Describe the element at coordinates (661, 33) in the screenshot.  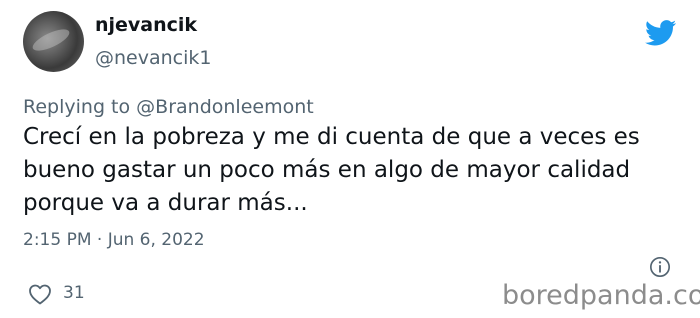
I see `twitter-bird-icon` at that location.